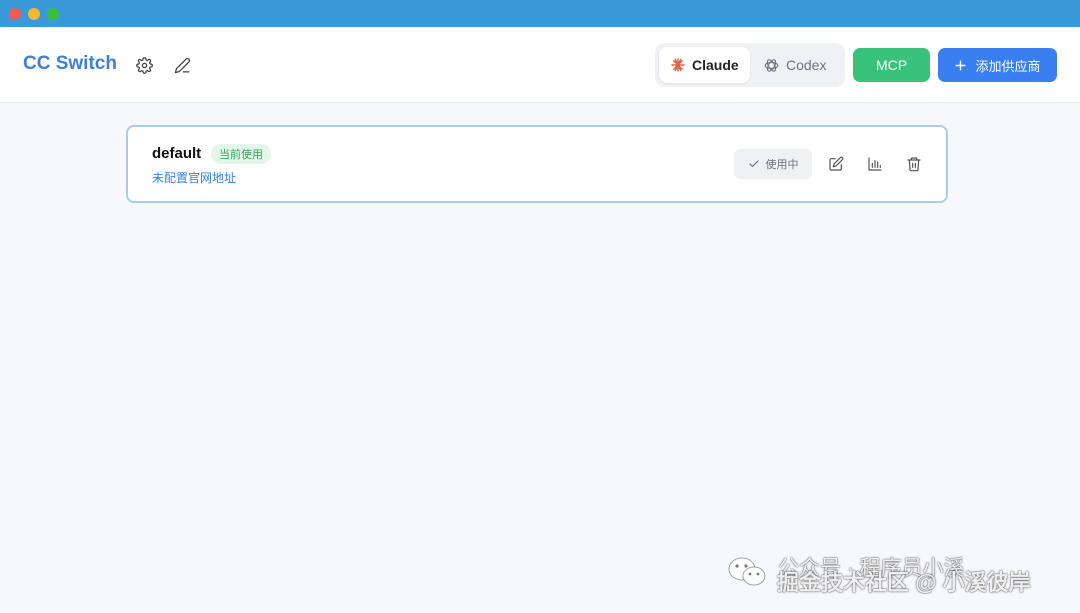  Describe the element at coordinates (782, 165) in the screenshot. I see `in-use-label: 使用中` at that location.